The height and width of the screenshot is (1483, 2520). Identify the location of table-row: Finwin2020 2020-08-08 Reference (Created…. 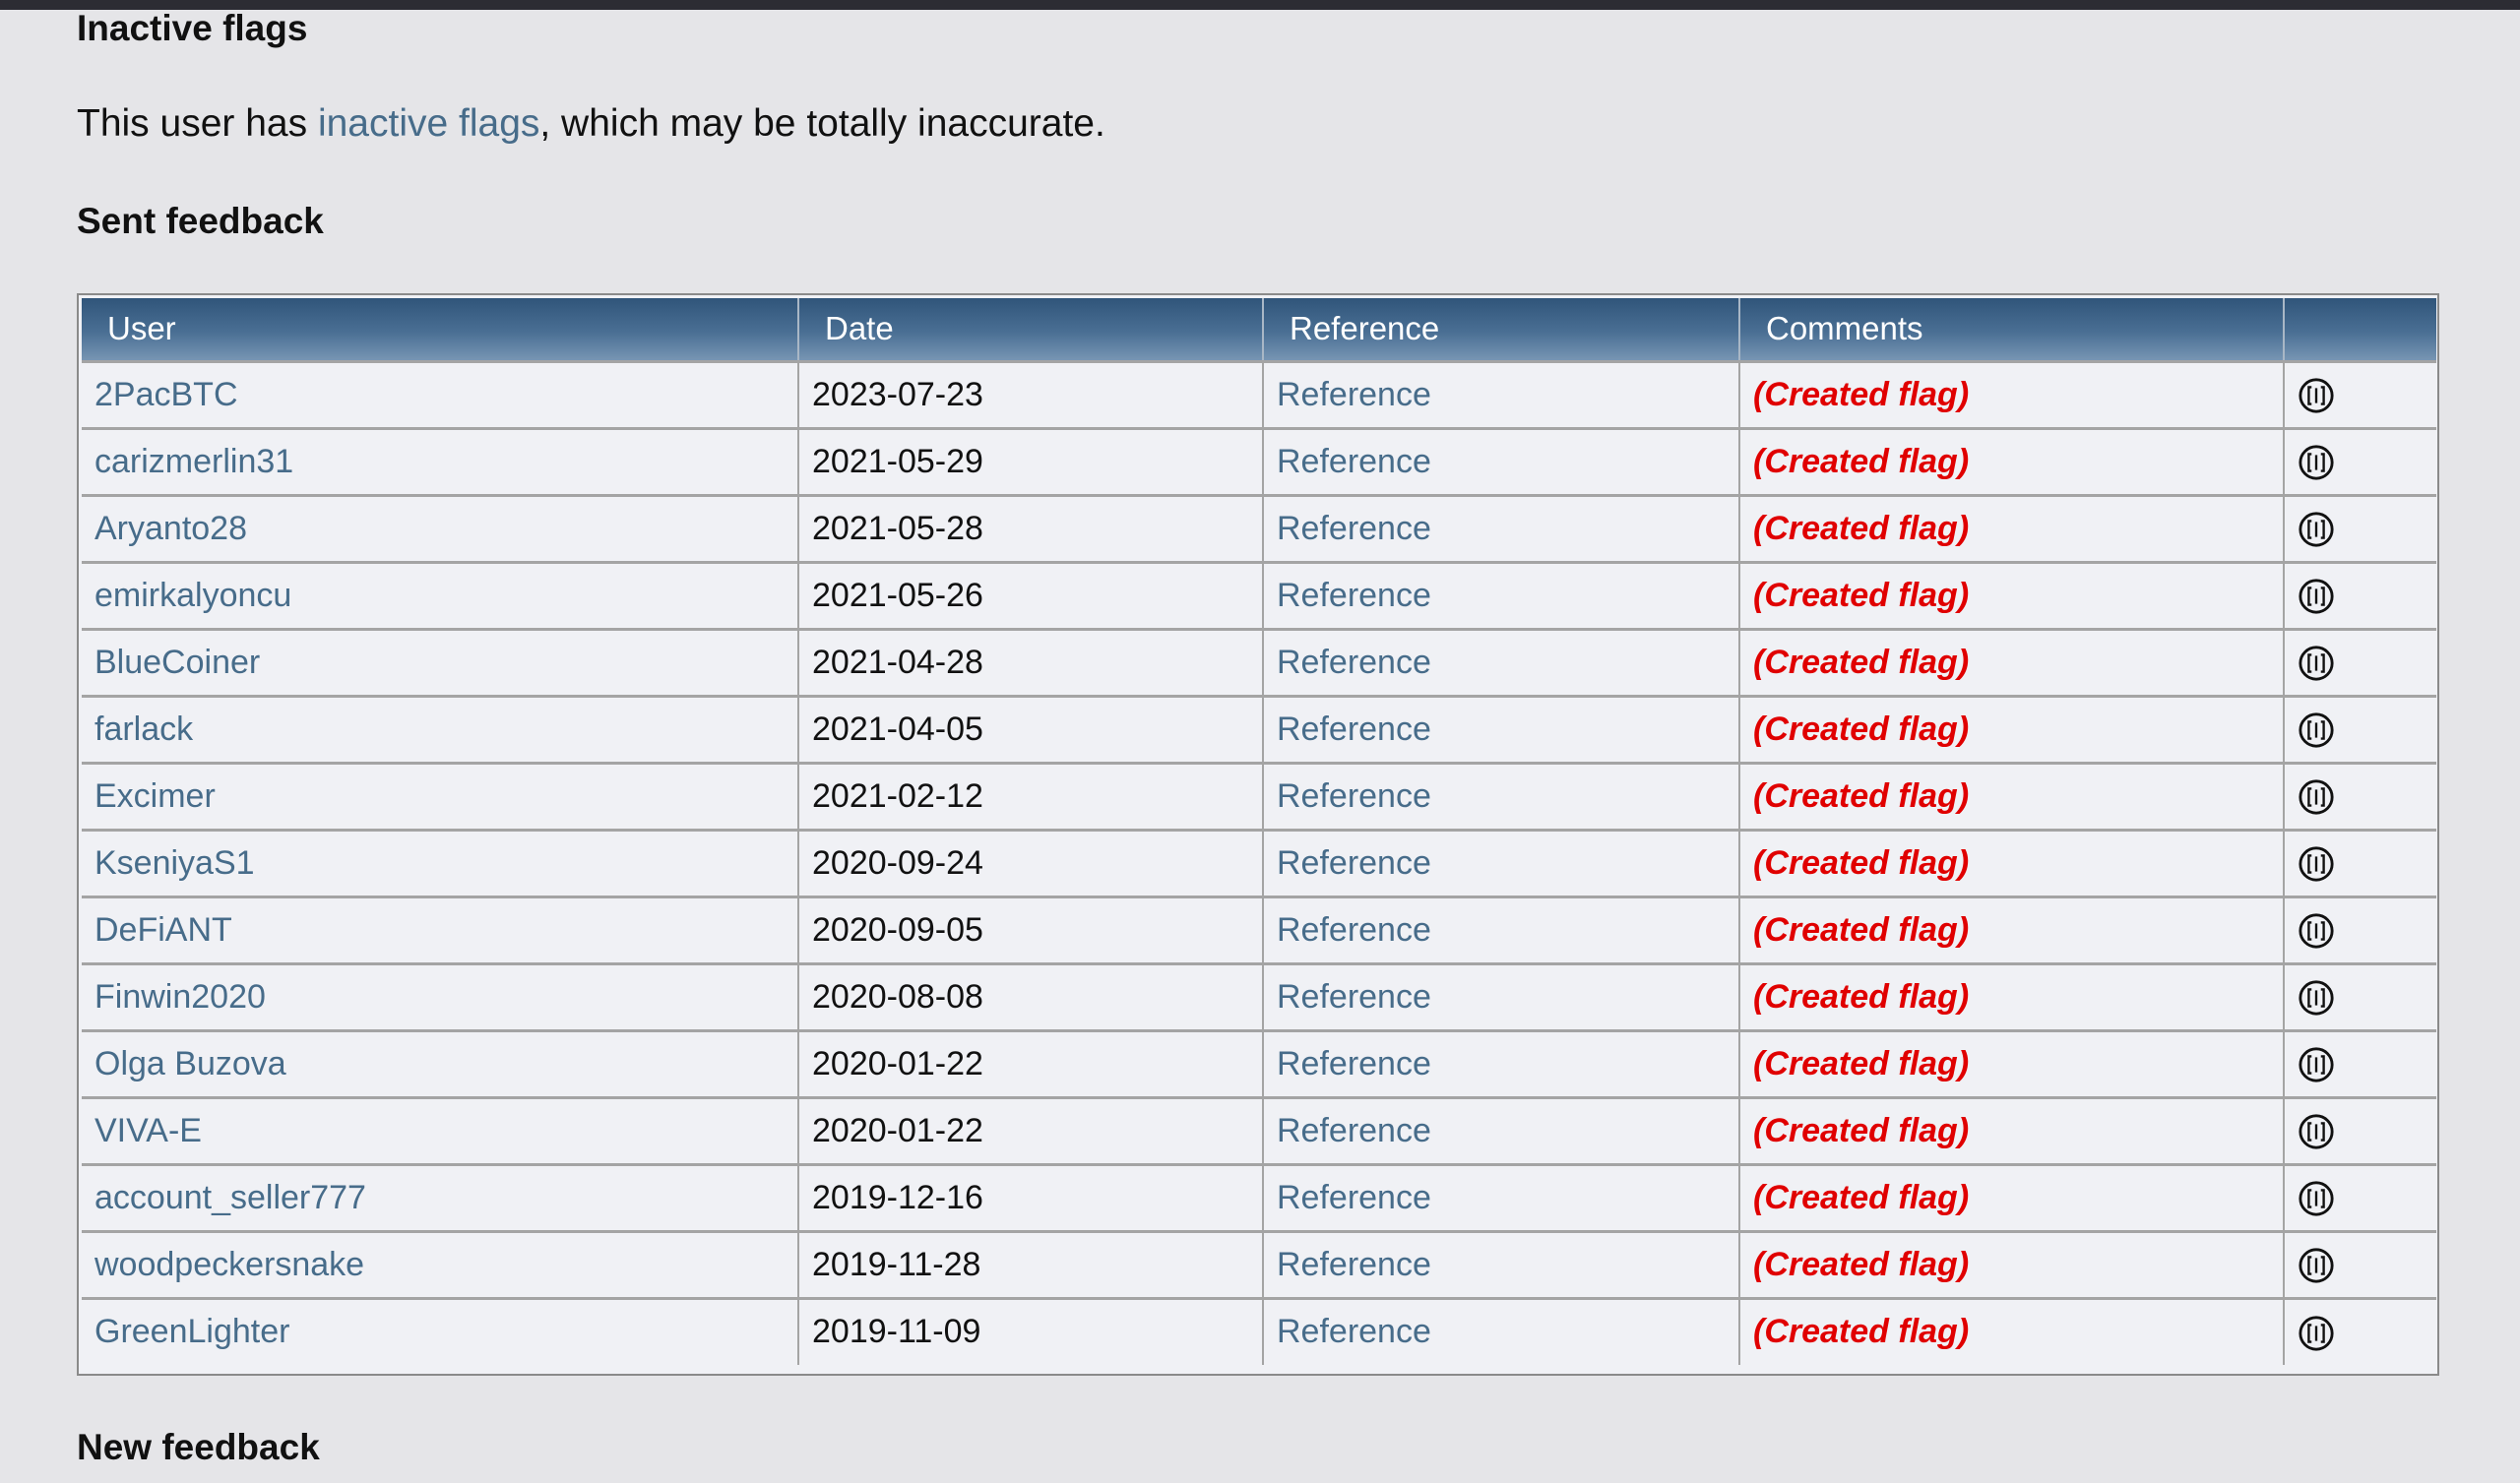
(1259, 995).